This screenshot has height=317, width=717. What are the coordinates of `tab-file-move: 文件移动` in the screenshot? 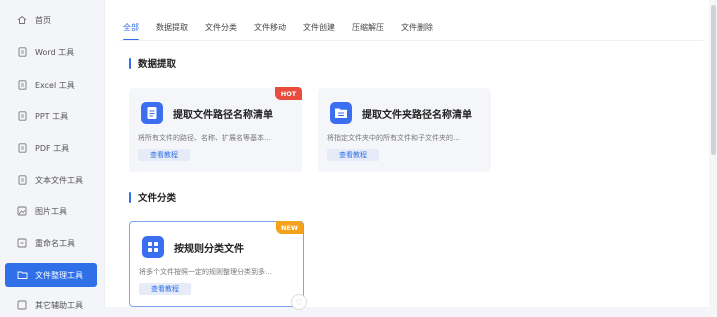 It's located at (270, 29).